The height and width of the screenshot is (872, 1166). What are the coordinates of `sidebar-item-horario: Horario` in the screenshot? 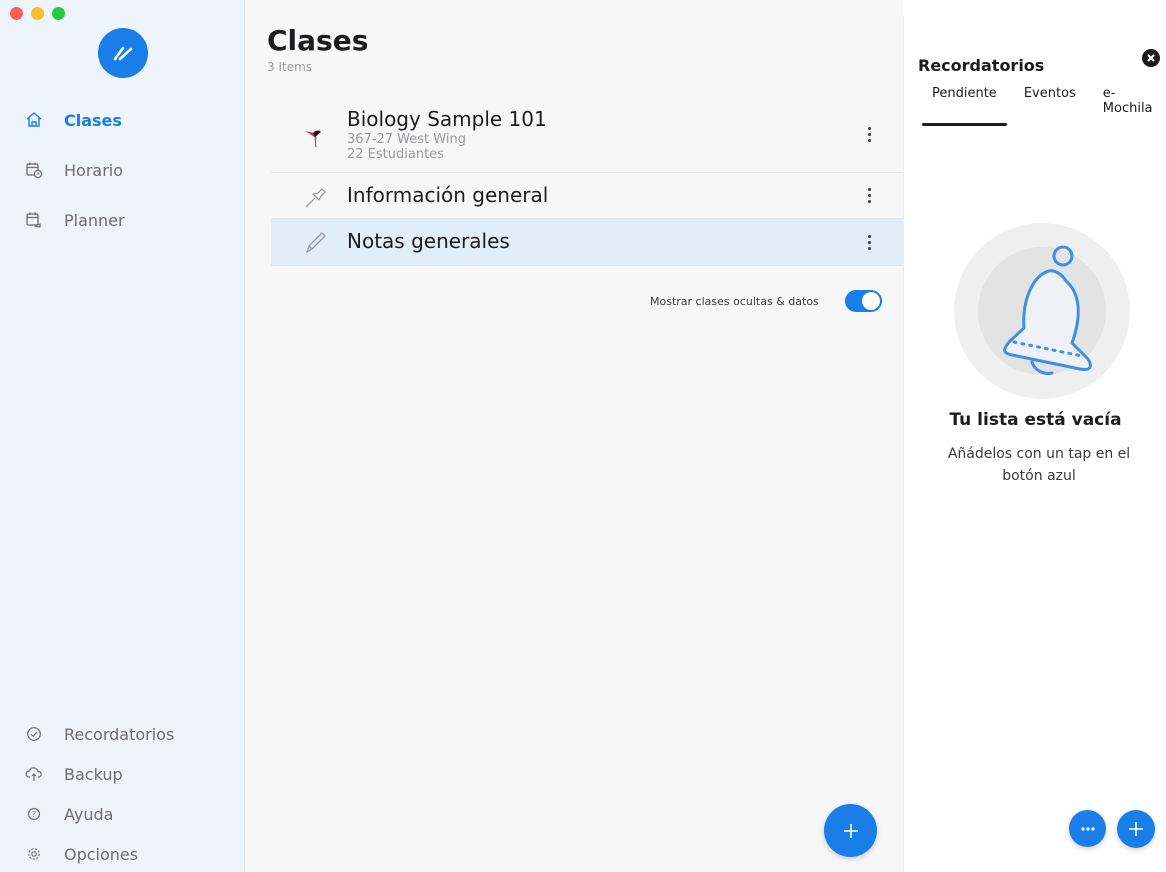 It's located at (73, 170).